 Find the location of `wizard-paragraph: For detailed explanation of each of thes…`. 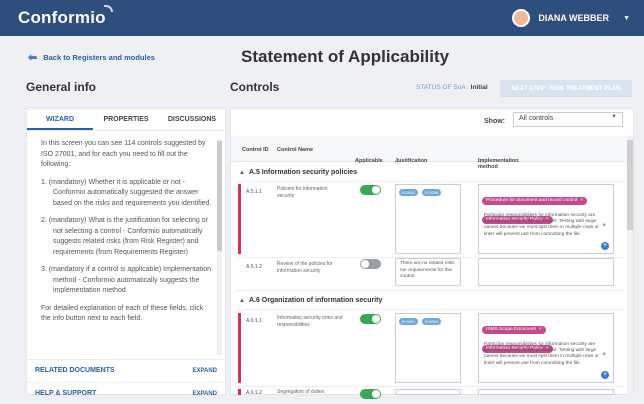

wizard-paragraph: For detailed explanation of each of thes… is located at coordinates (122, 313).